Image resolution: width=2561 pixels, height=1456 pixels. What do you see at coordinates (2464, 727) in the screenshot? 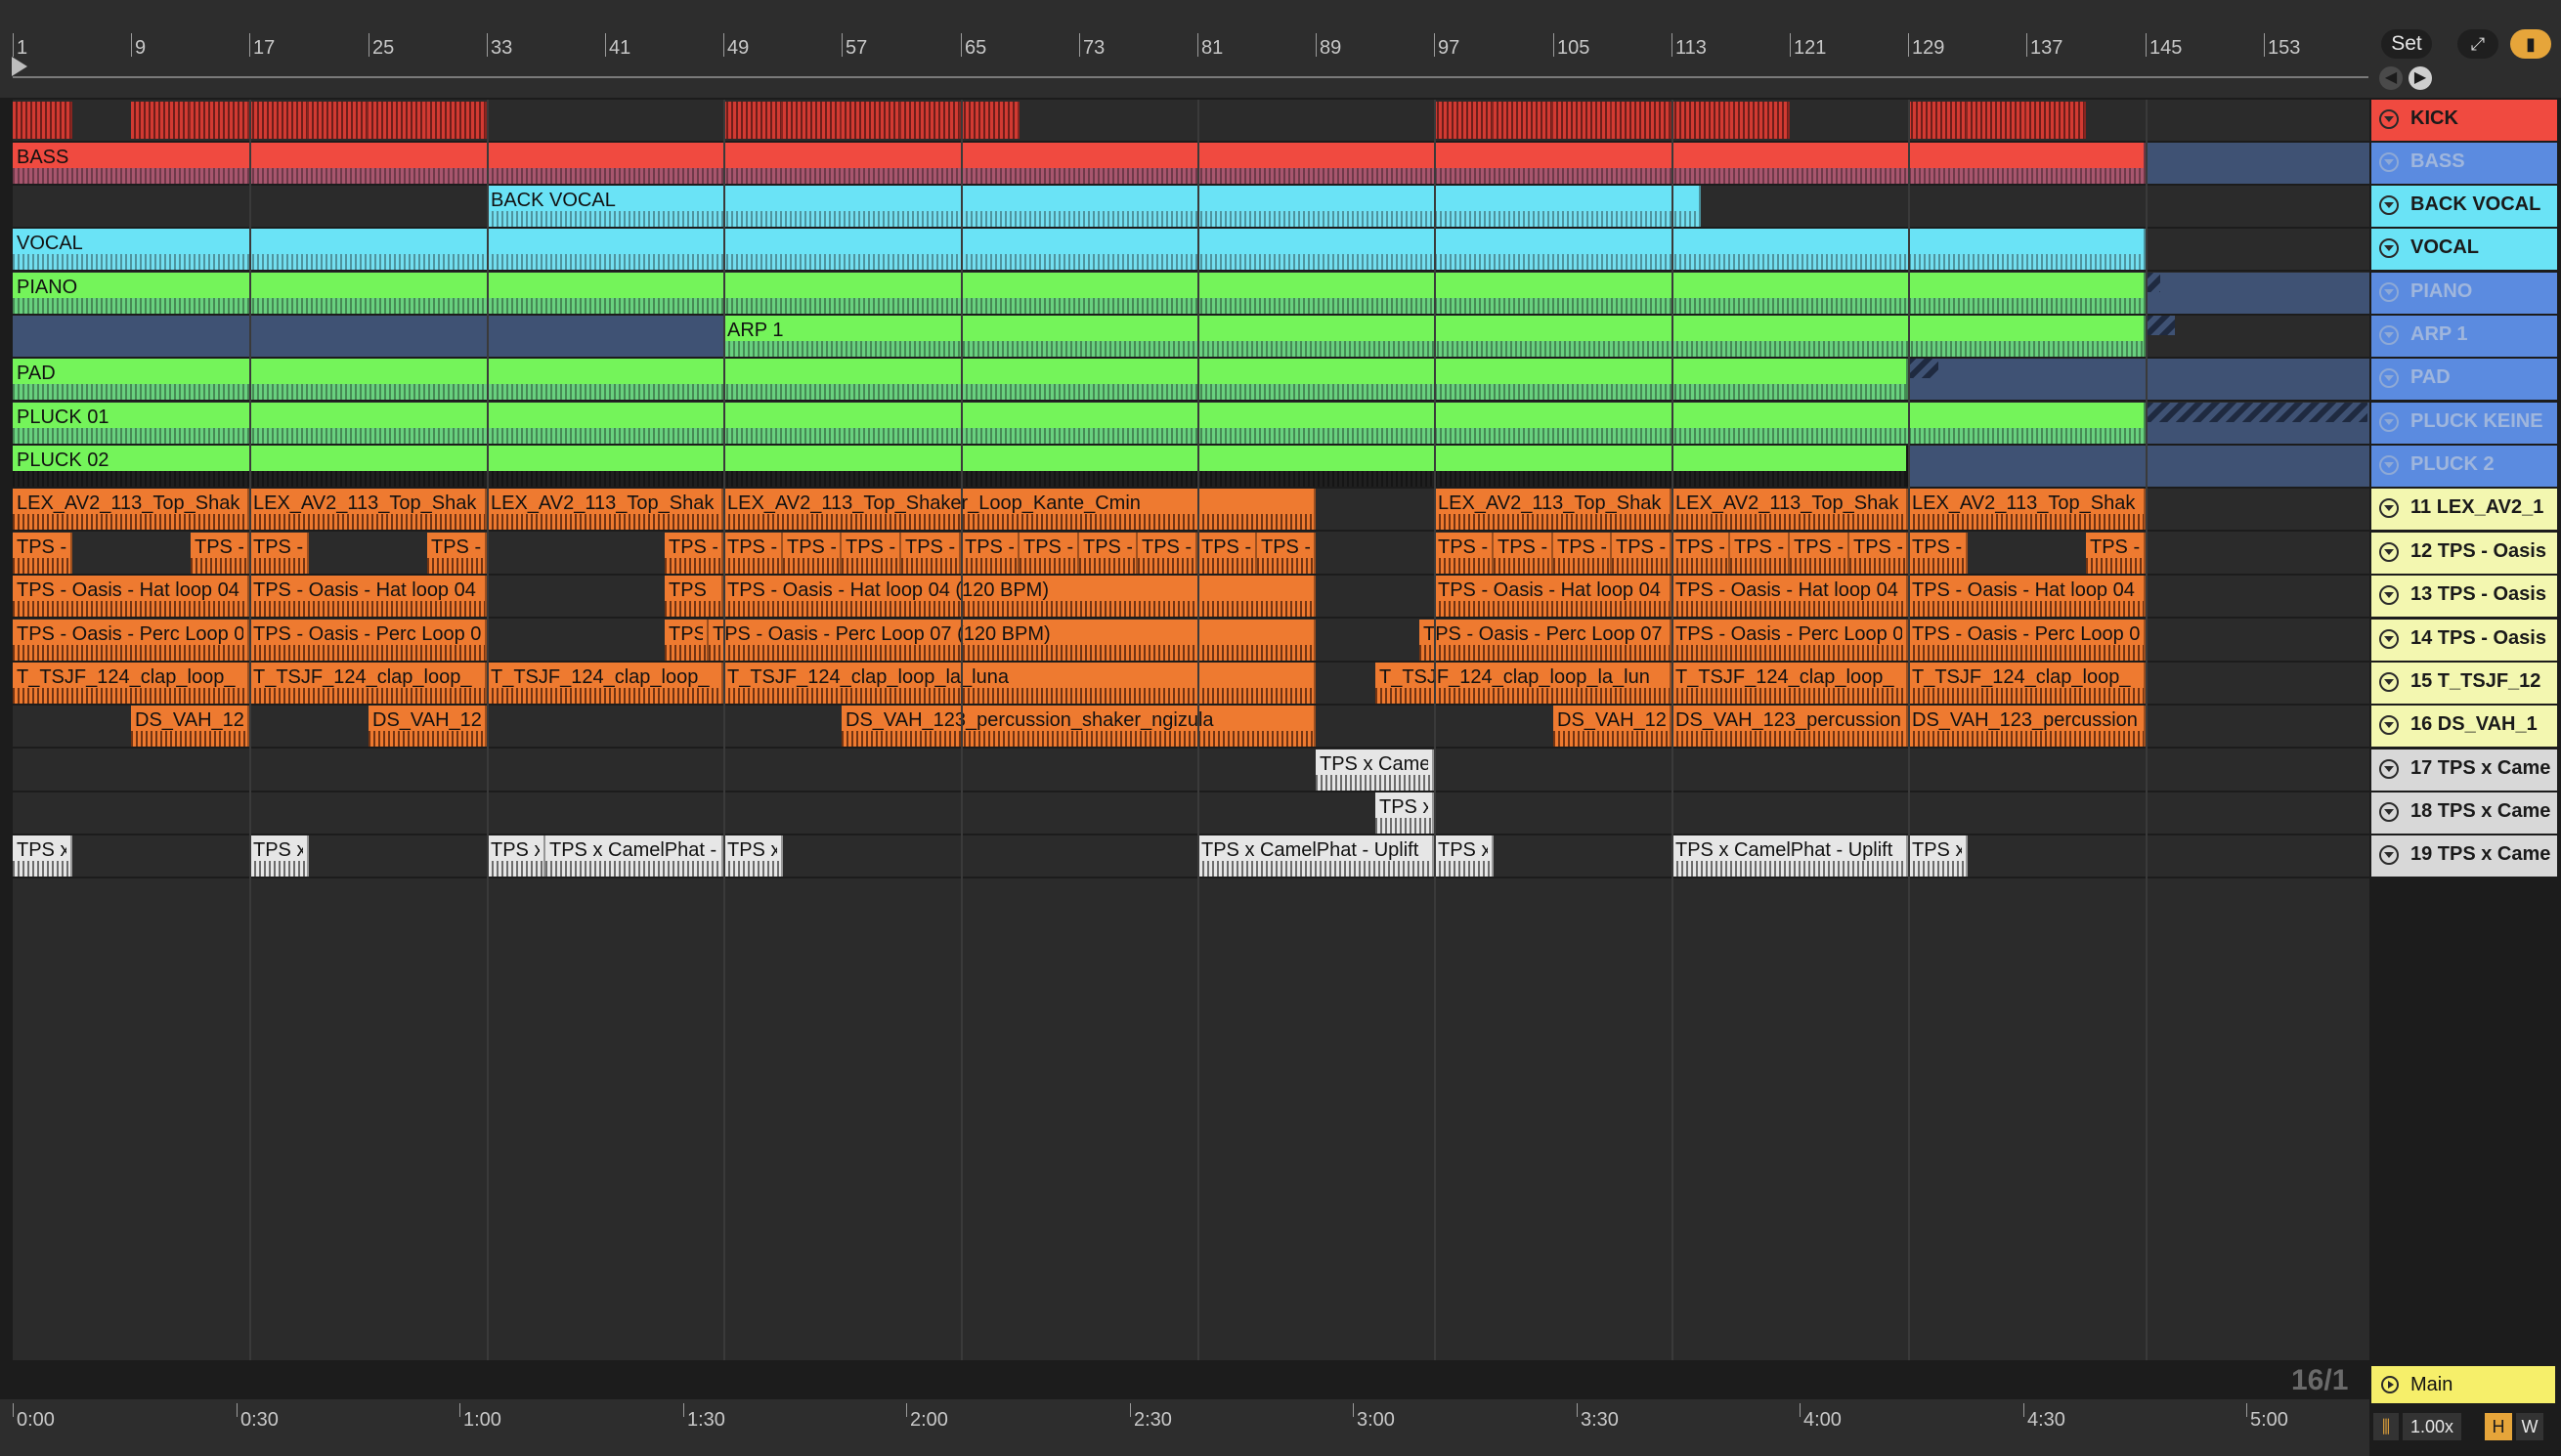
I see `track-header: 16 DS_VAH_1` at bounding box center [2464, 727].